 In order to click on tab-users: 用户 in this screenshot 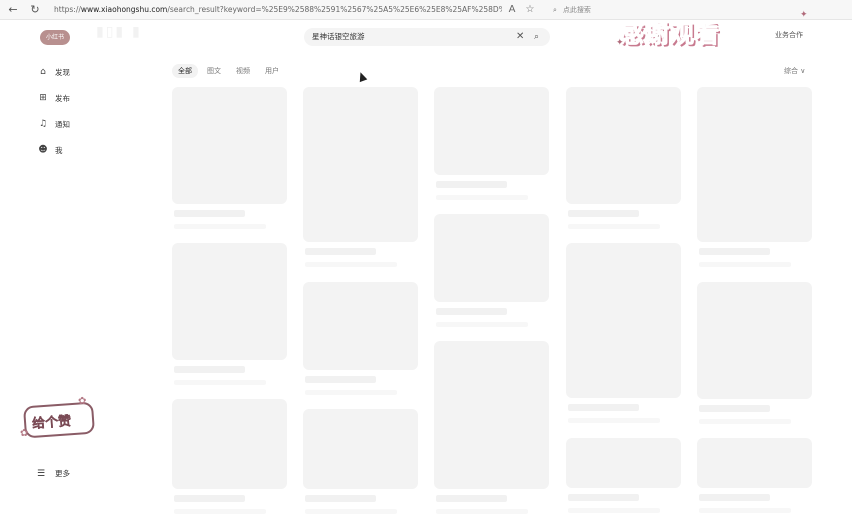, I will do `click(272, 71)`.